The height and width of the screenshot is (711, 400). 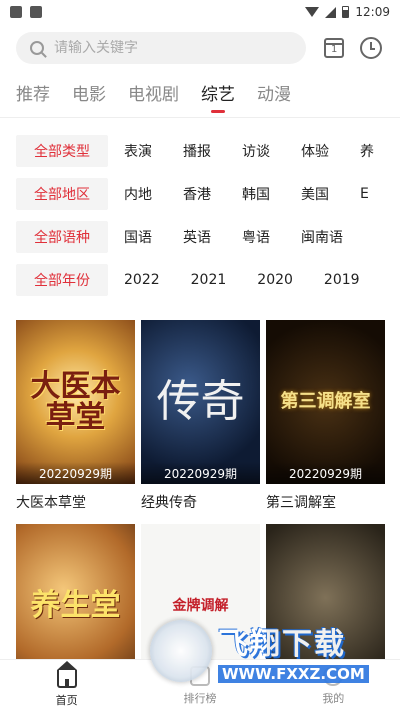 I want to click on nav-me: 我的, so click(x=333, y=685).